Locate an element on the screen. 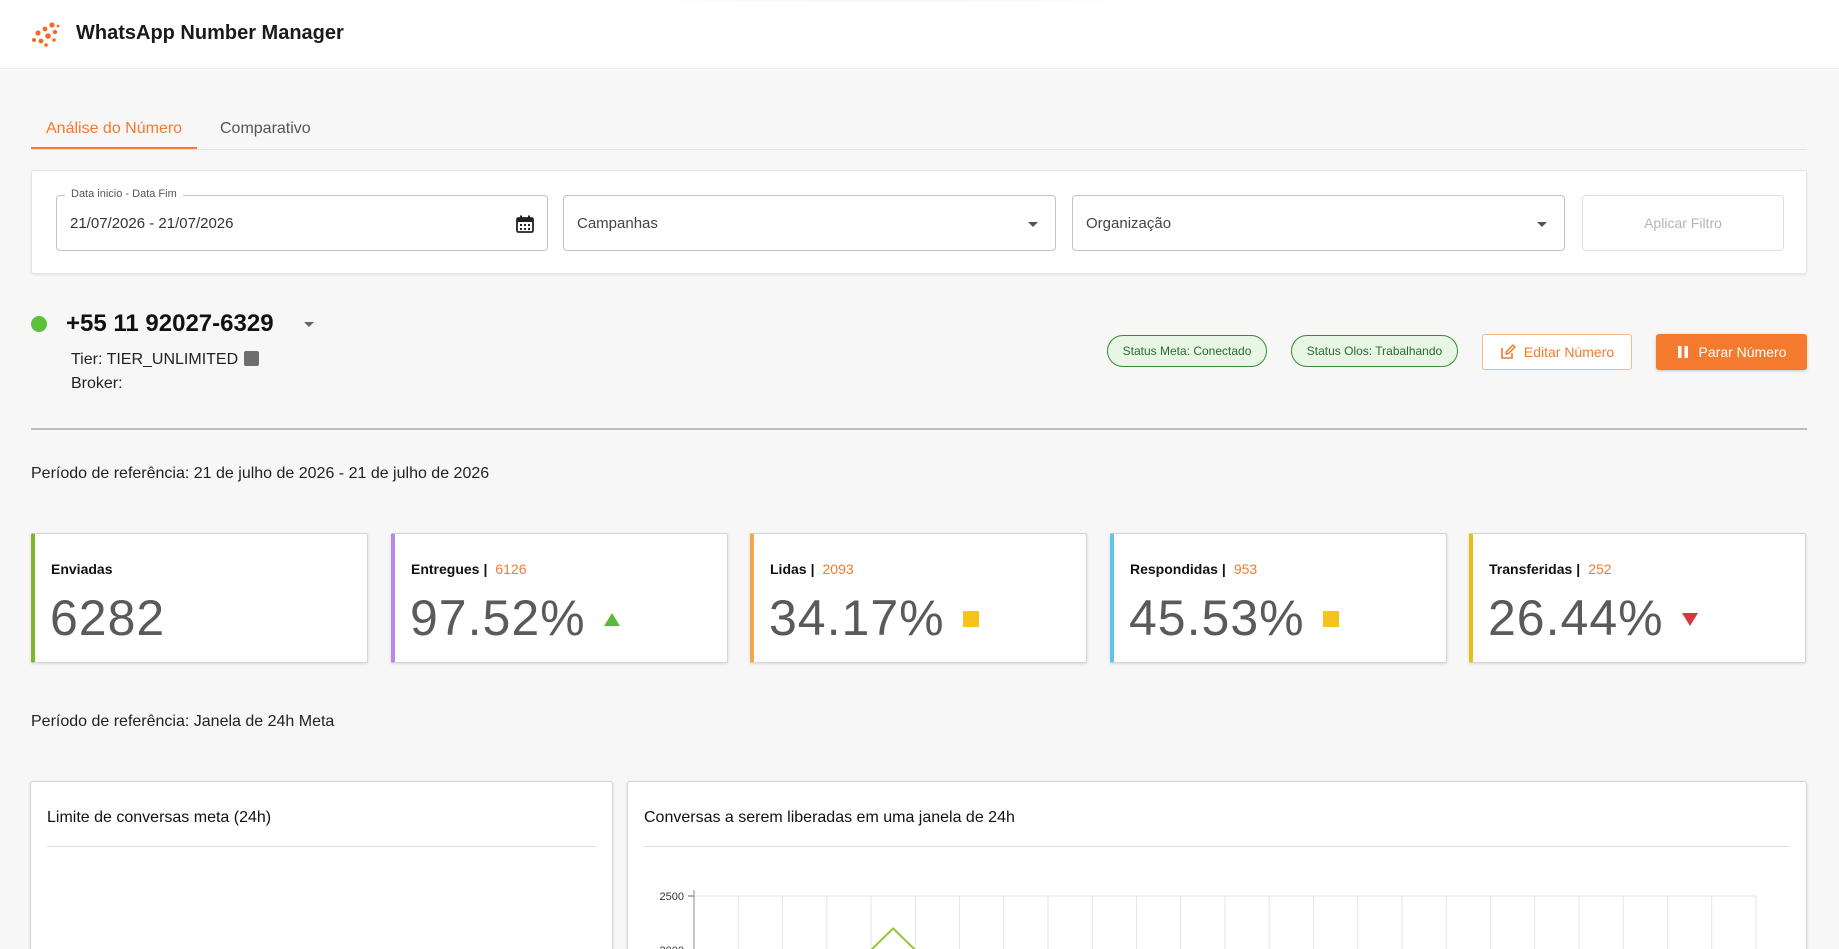 Image resolution: width=1839 pixels, height=949 pixels. stat-value: 26.44% is located at coordinates (1576, 618).